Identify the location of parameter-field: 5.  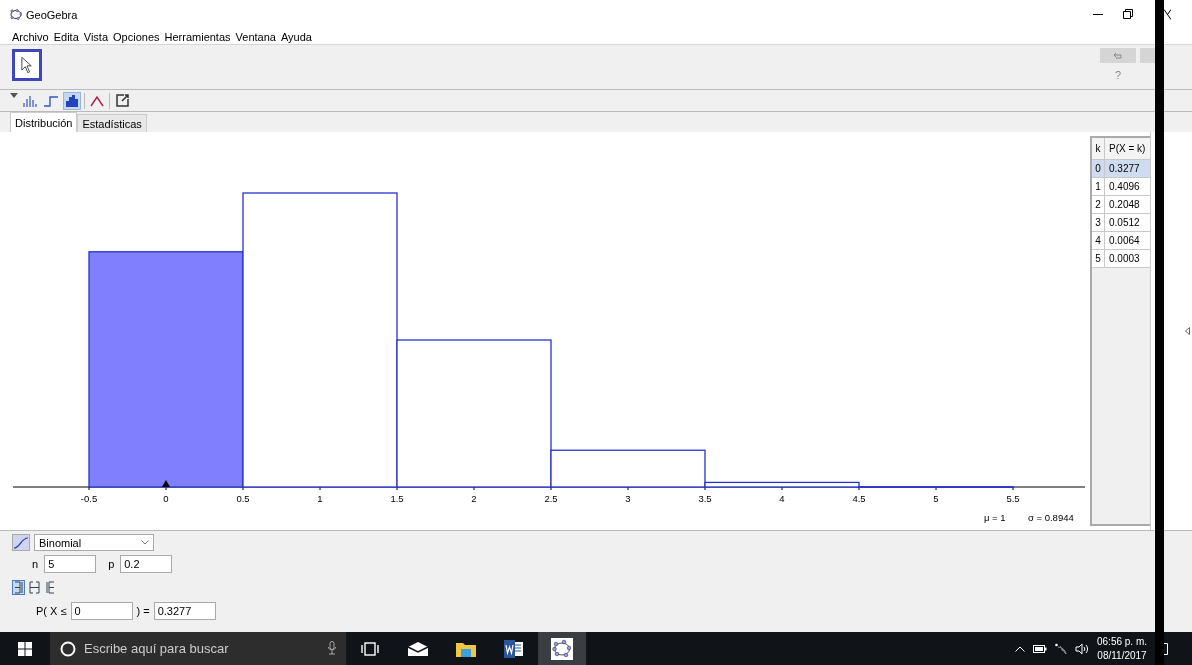
(70, 564).